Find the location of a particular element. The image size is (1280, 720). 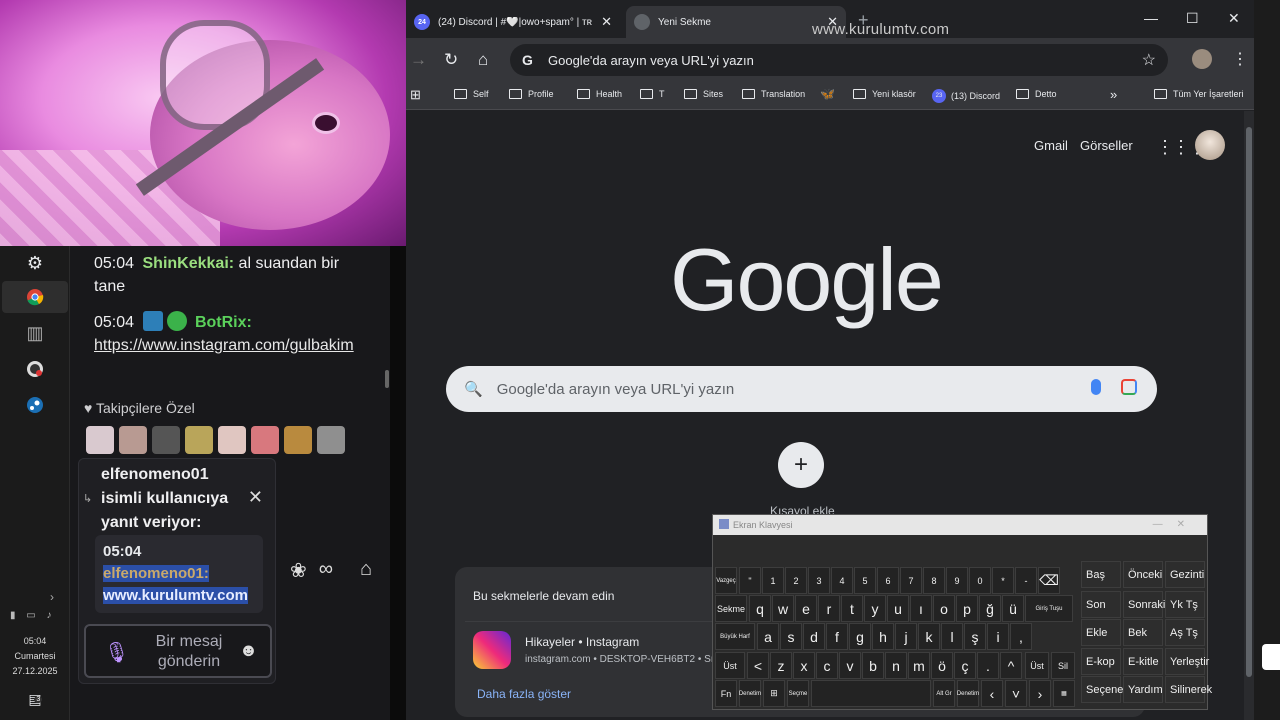

key: . is located at coordinates (988, 665).